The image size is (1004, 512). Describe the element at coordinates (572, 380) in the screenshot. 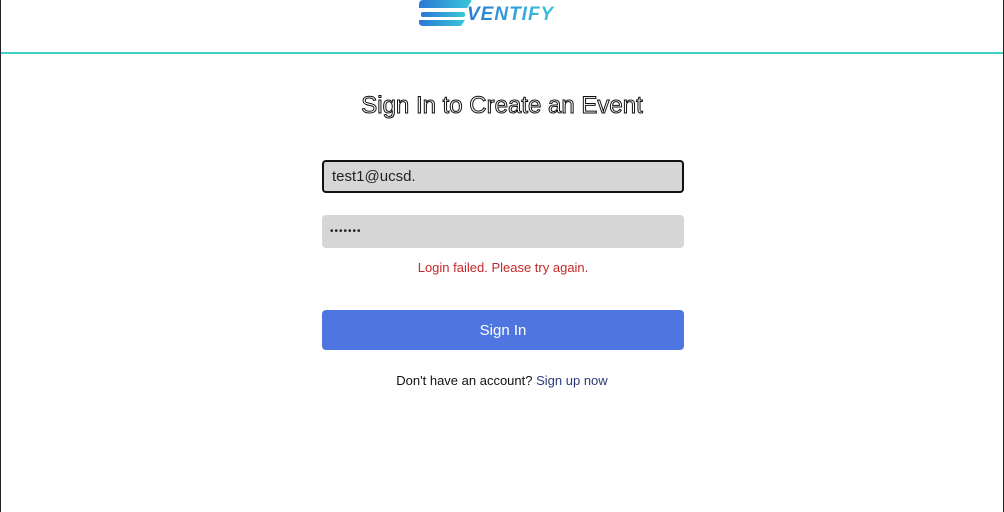

I see `sign-up-link: Sign up now` at that location.